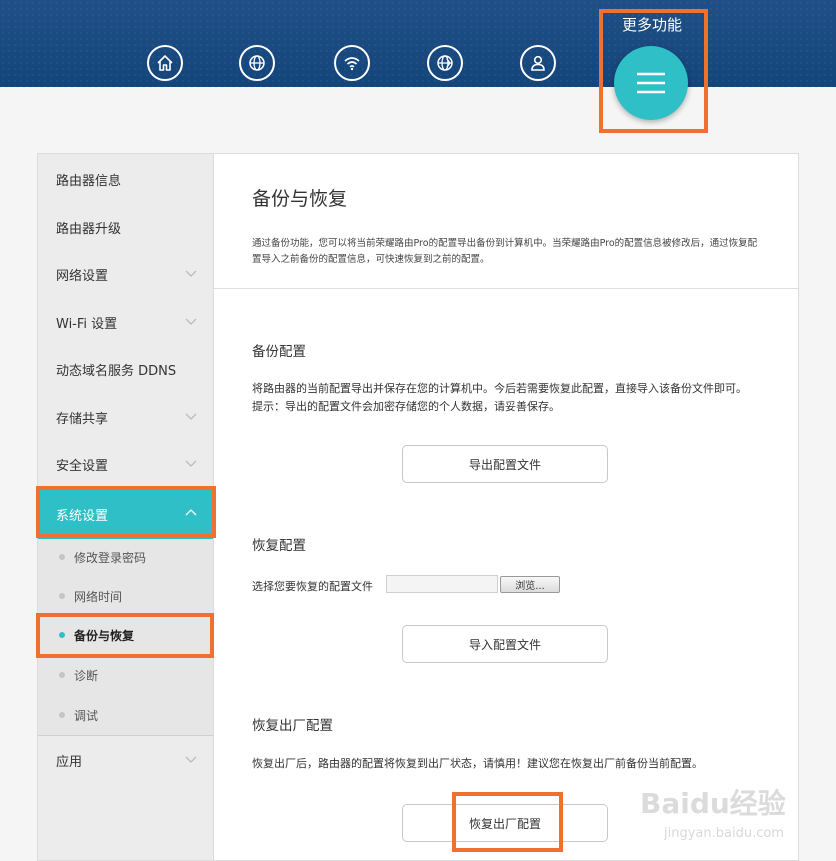 The width and height of the screenshot is (836, 861). Describe the element at coordinates (418, 43) in the screenshot. I see `top-nav-bar` at that location.